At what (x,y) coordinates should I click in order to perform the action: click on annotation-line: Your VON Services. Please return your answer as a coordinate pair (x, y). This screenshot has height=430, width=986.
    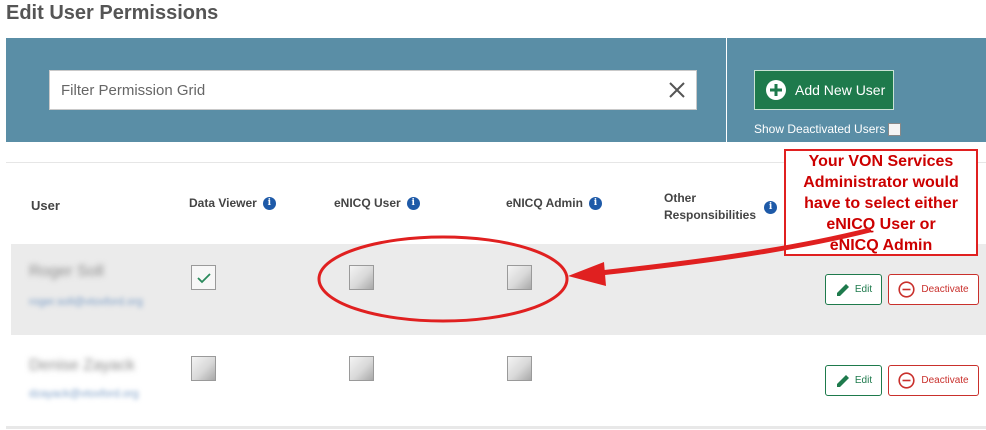
    Looking at the image, I should click on (881, 161).